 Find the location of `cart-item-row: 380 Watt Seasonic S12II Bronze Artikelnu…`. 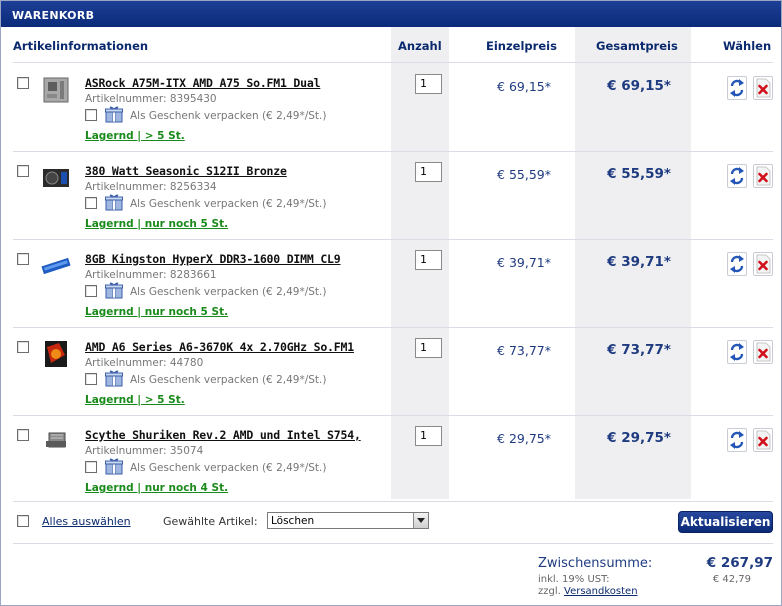

cart-item-row: 380 Watt Seasonic S12II Bronze Artikelnu… is located at coordinates (391, 197).